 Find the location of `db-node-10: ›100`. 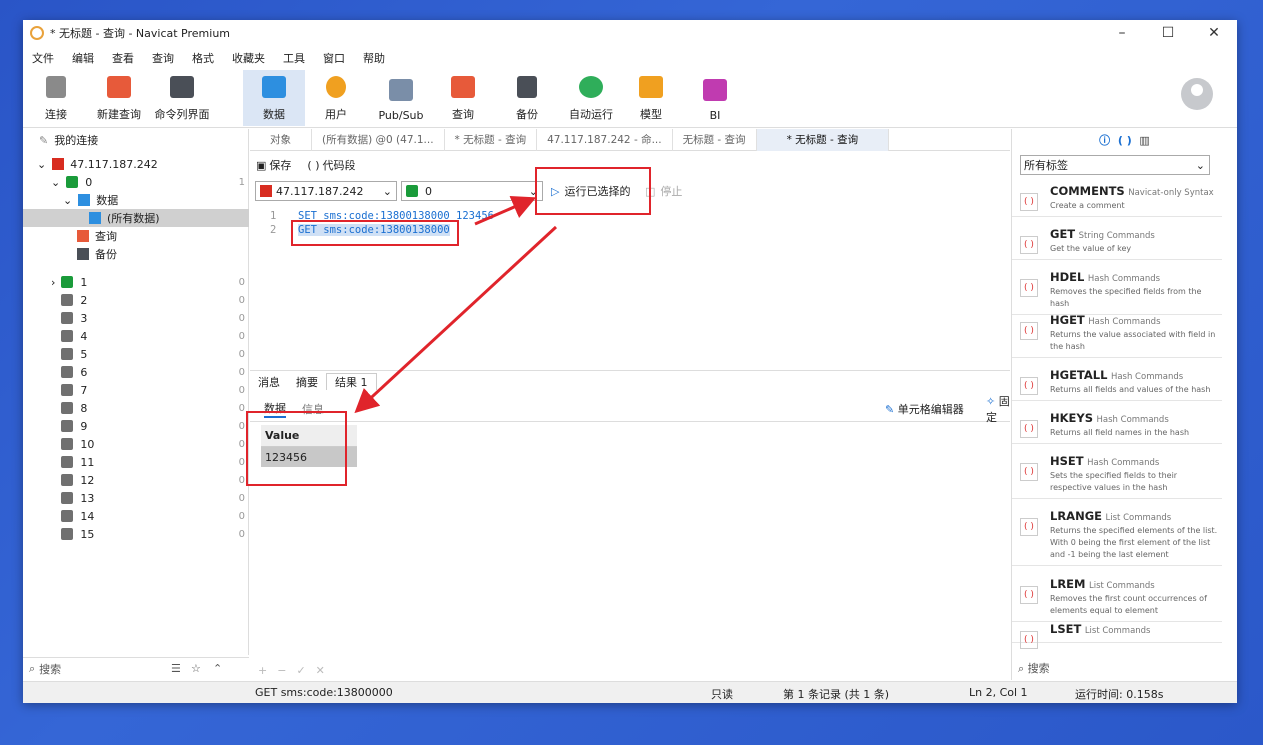

db-node-10: ›100 is located at coordinates (136, 444).